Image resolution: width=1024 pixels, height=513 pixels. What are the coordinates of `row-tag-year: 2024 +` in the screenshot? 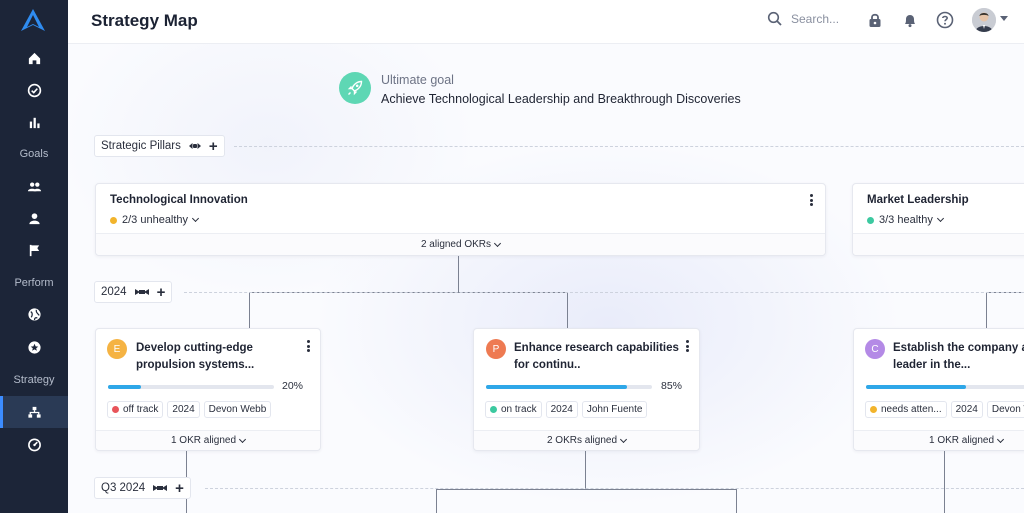 It's located at (133, 292).